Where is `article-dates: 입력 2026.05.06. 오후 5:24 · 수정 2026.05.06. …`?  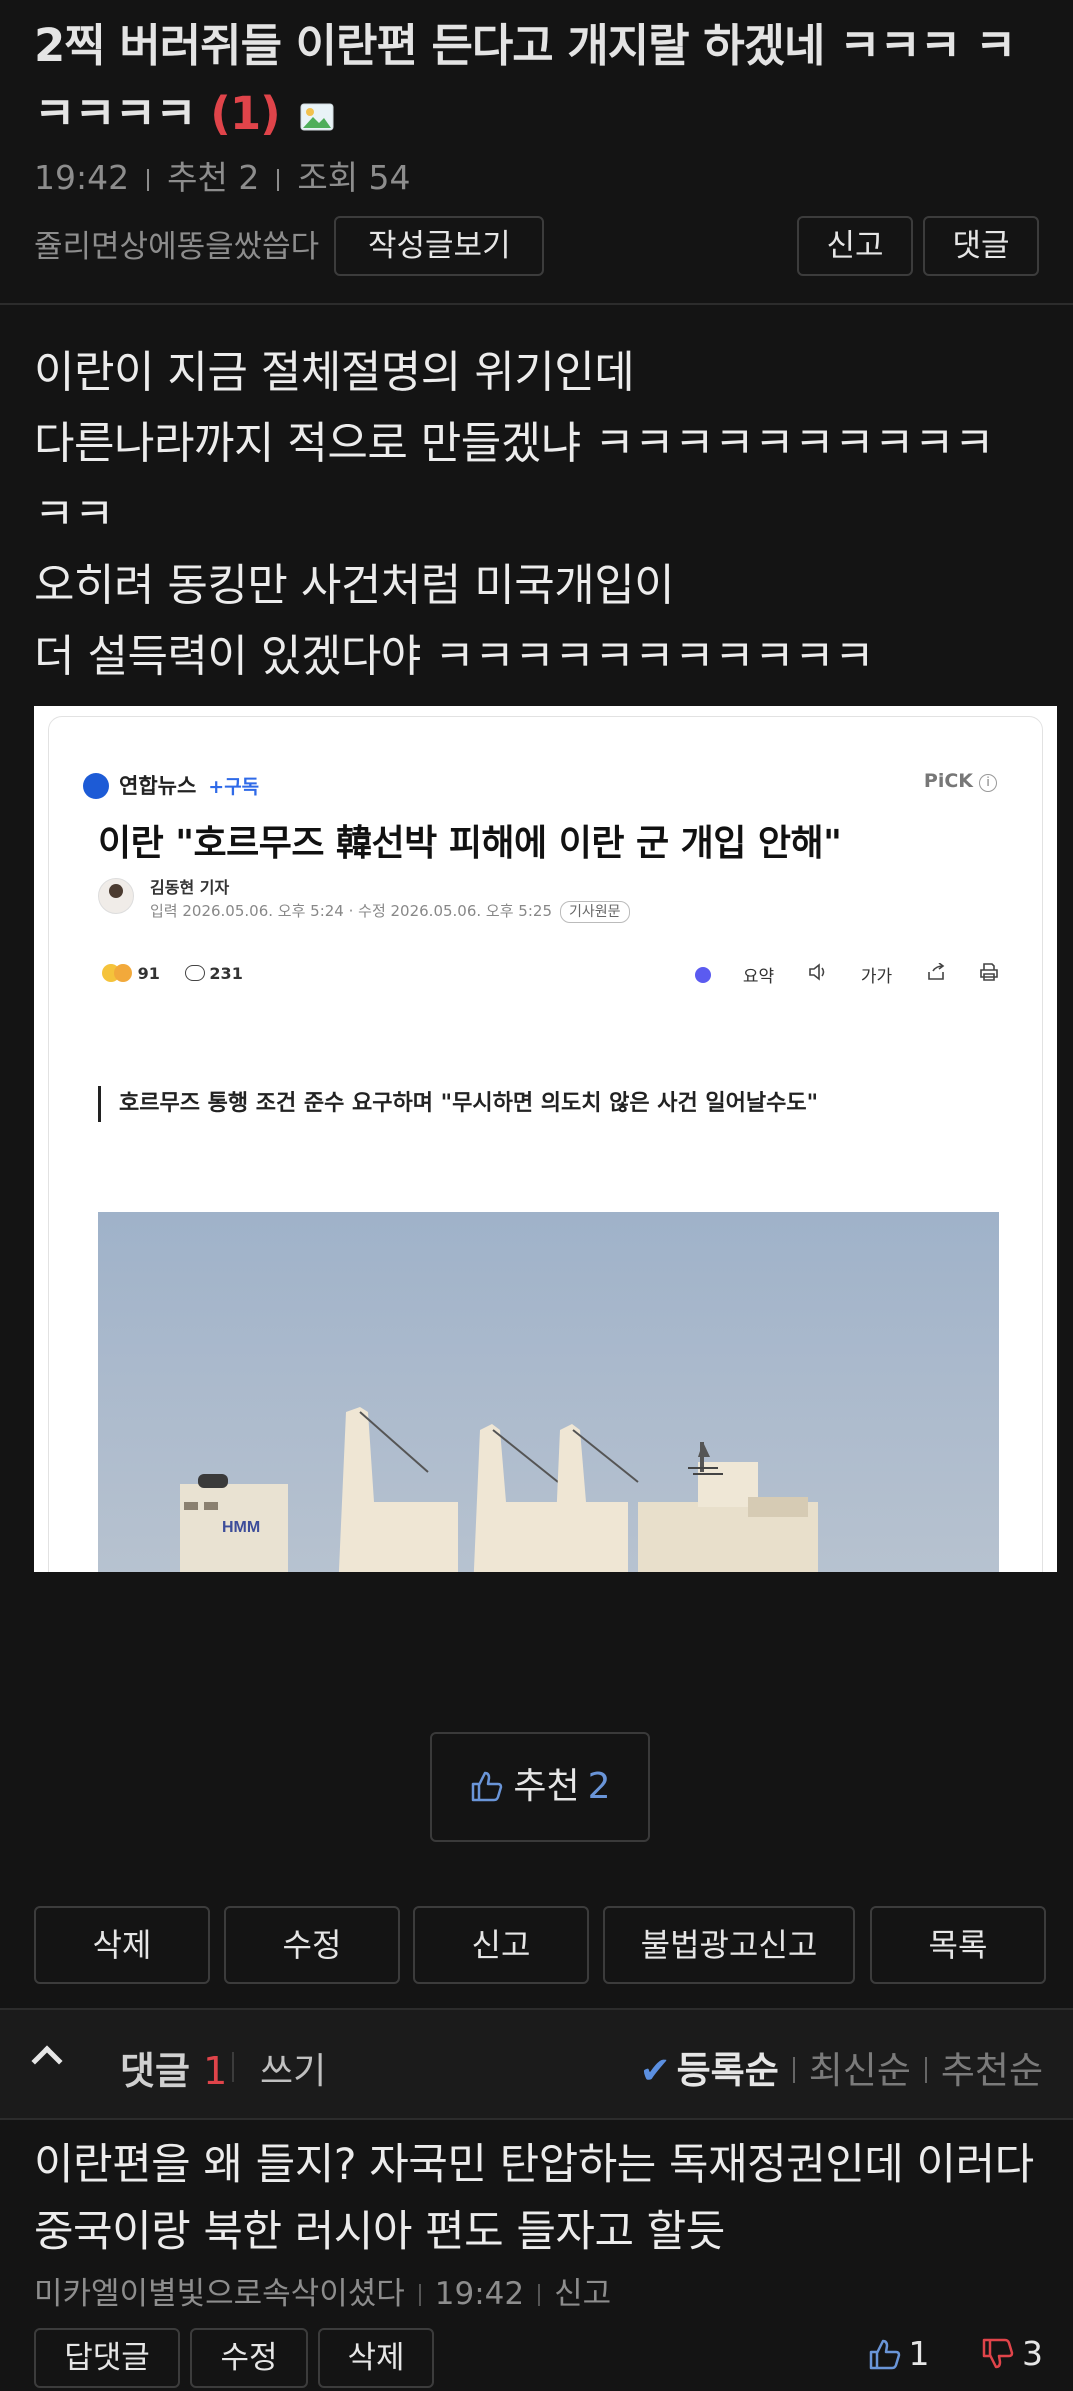
article-dates: 입력 2026.05.06. 오후 5:24 · 수정 2026.05.06. … is located at coordinates (390, 911).